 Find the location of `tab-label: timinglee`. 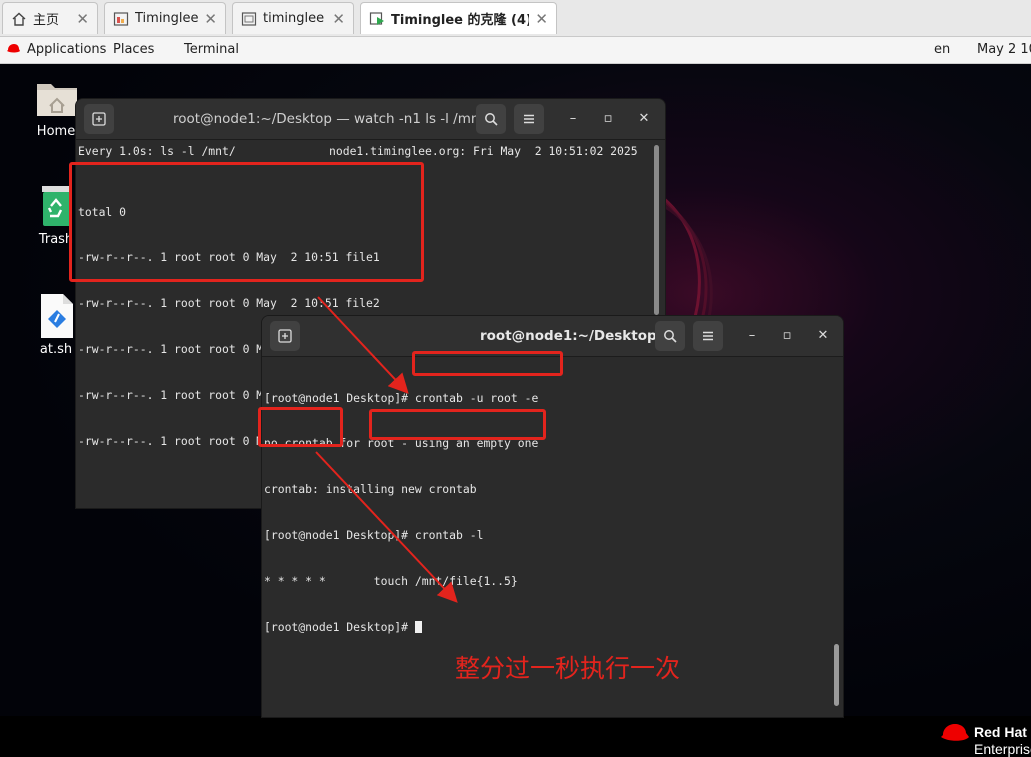

tab-label: timinglee is located at coordinates (294, 18).